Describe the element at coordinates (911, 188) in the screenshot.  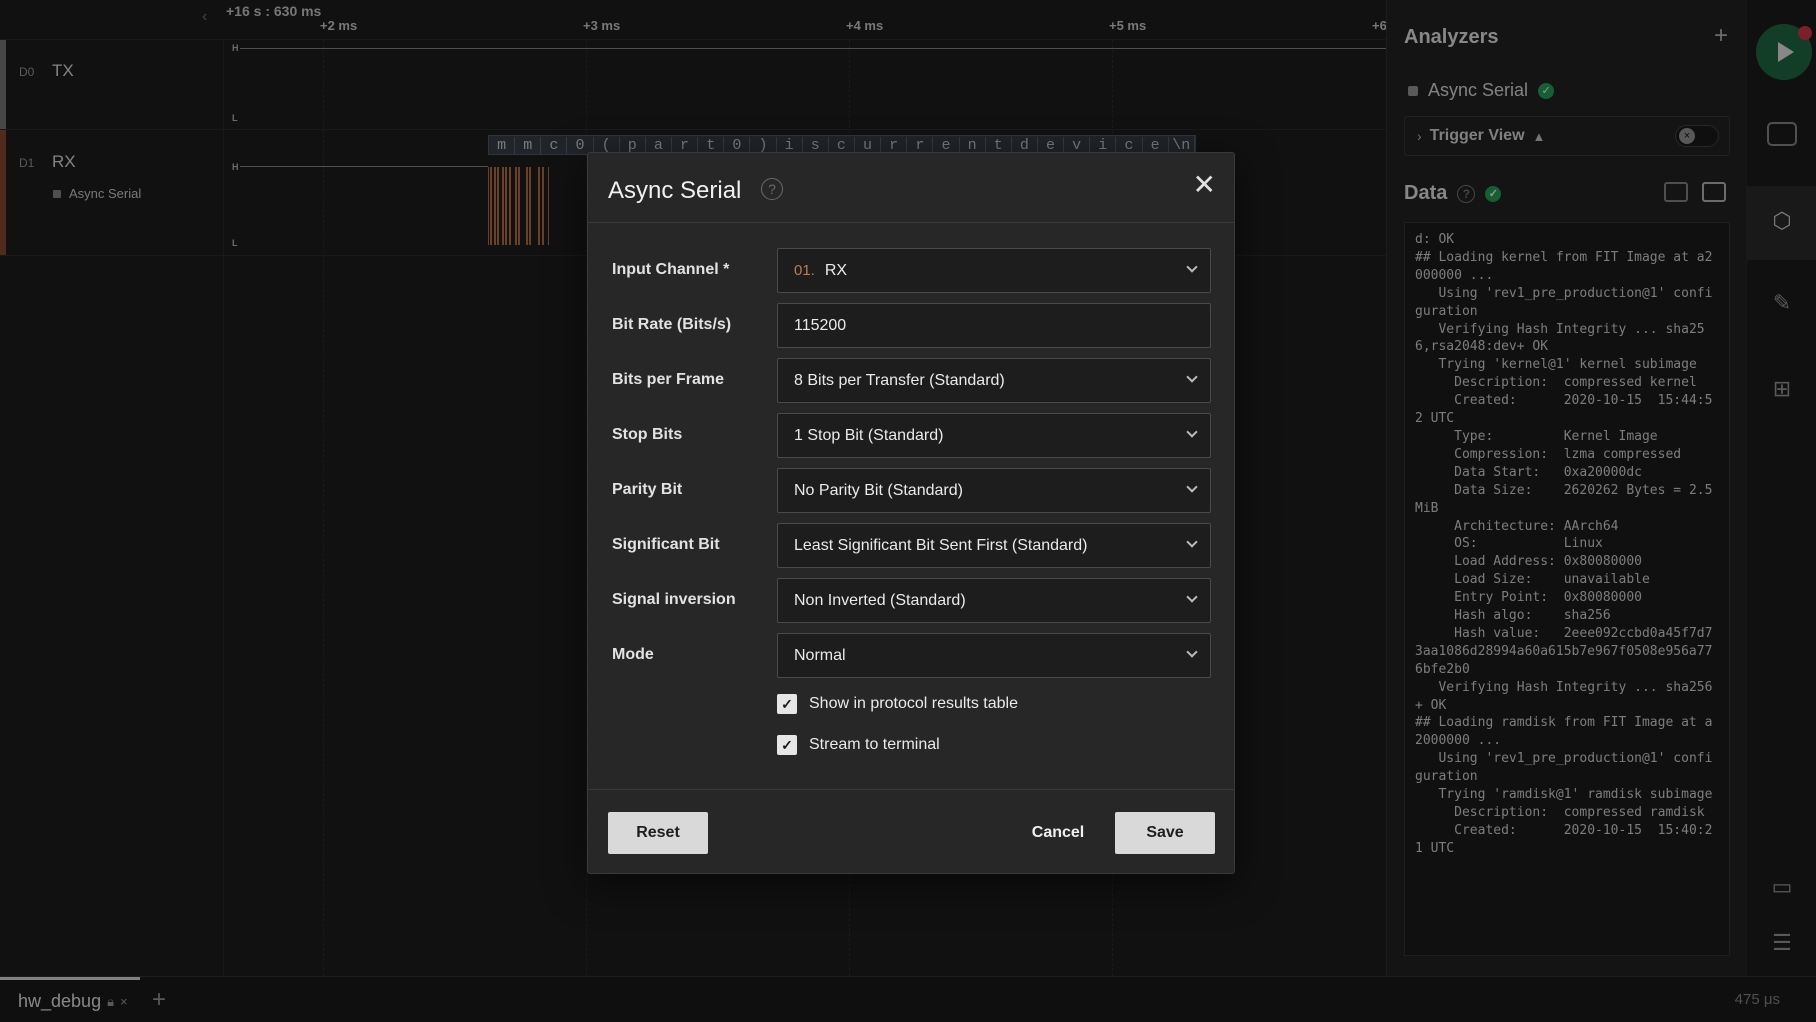
I see `dialog-header: Async Serial ? ✕` at that location.